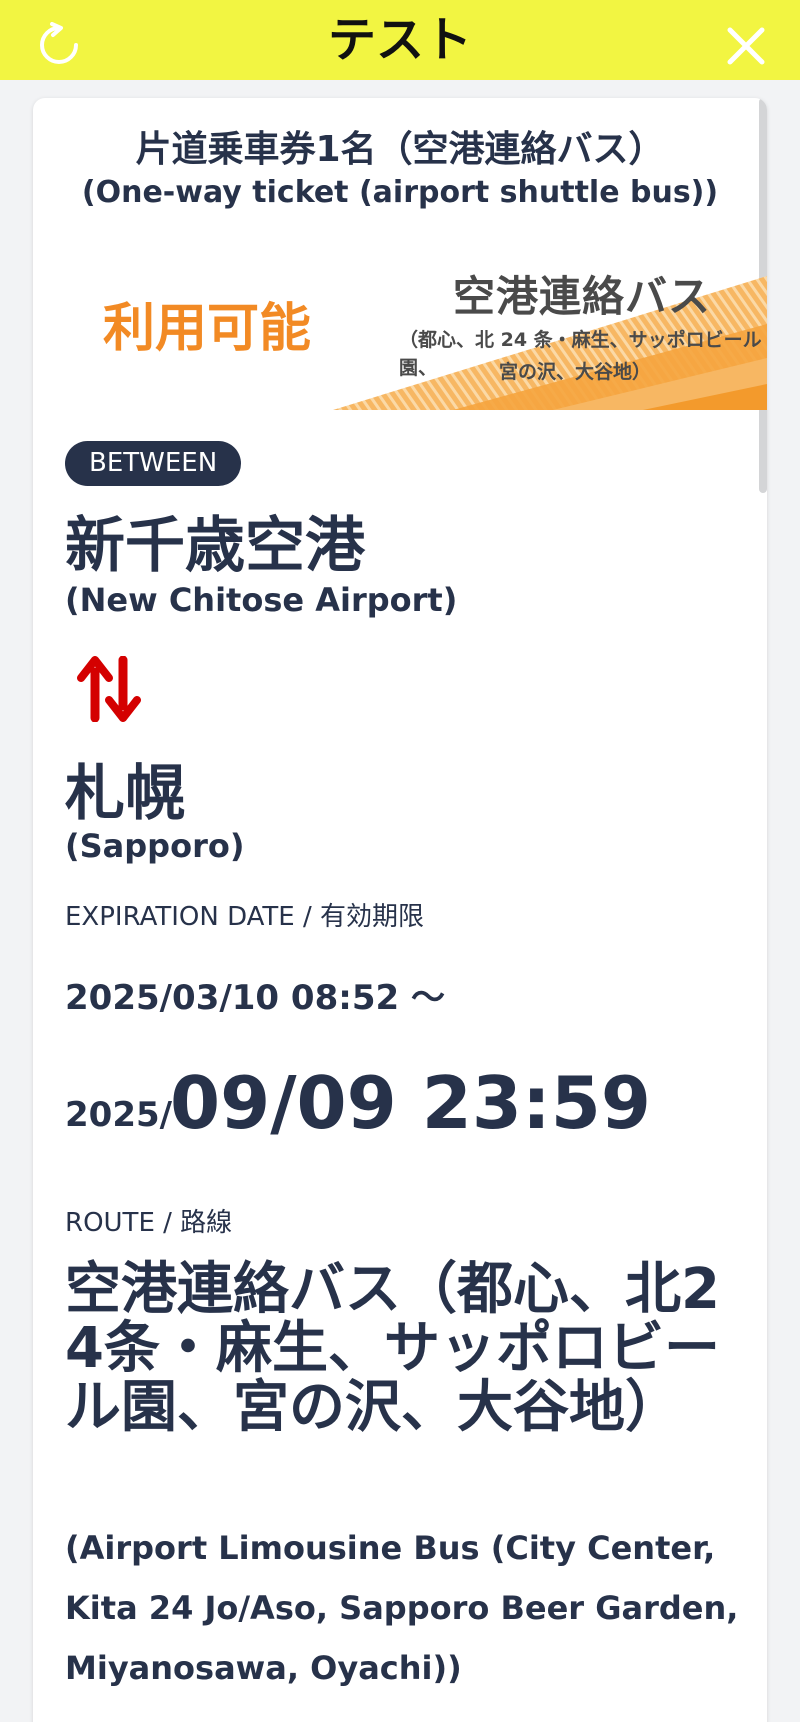 Image resolution: width=800 pixels, height=1722 pixels. I want to click on swap-arrows-icon, so click(109, 689).